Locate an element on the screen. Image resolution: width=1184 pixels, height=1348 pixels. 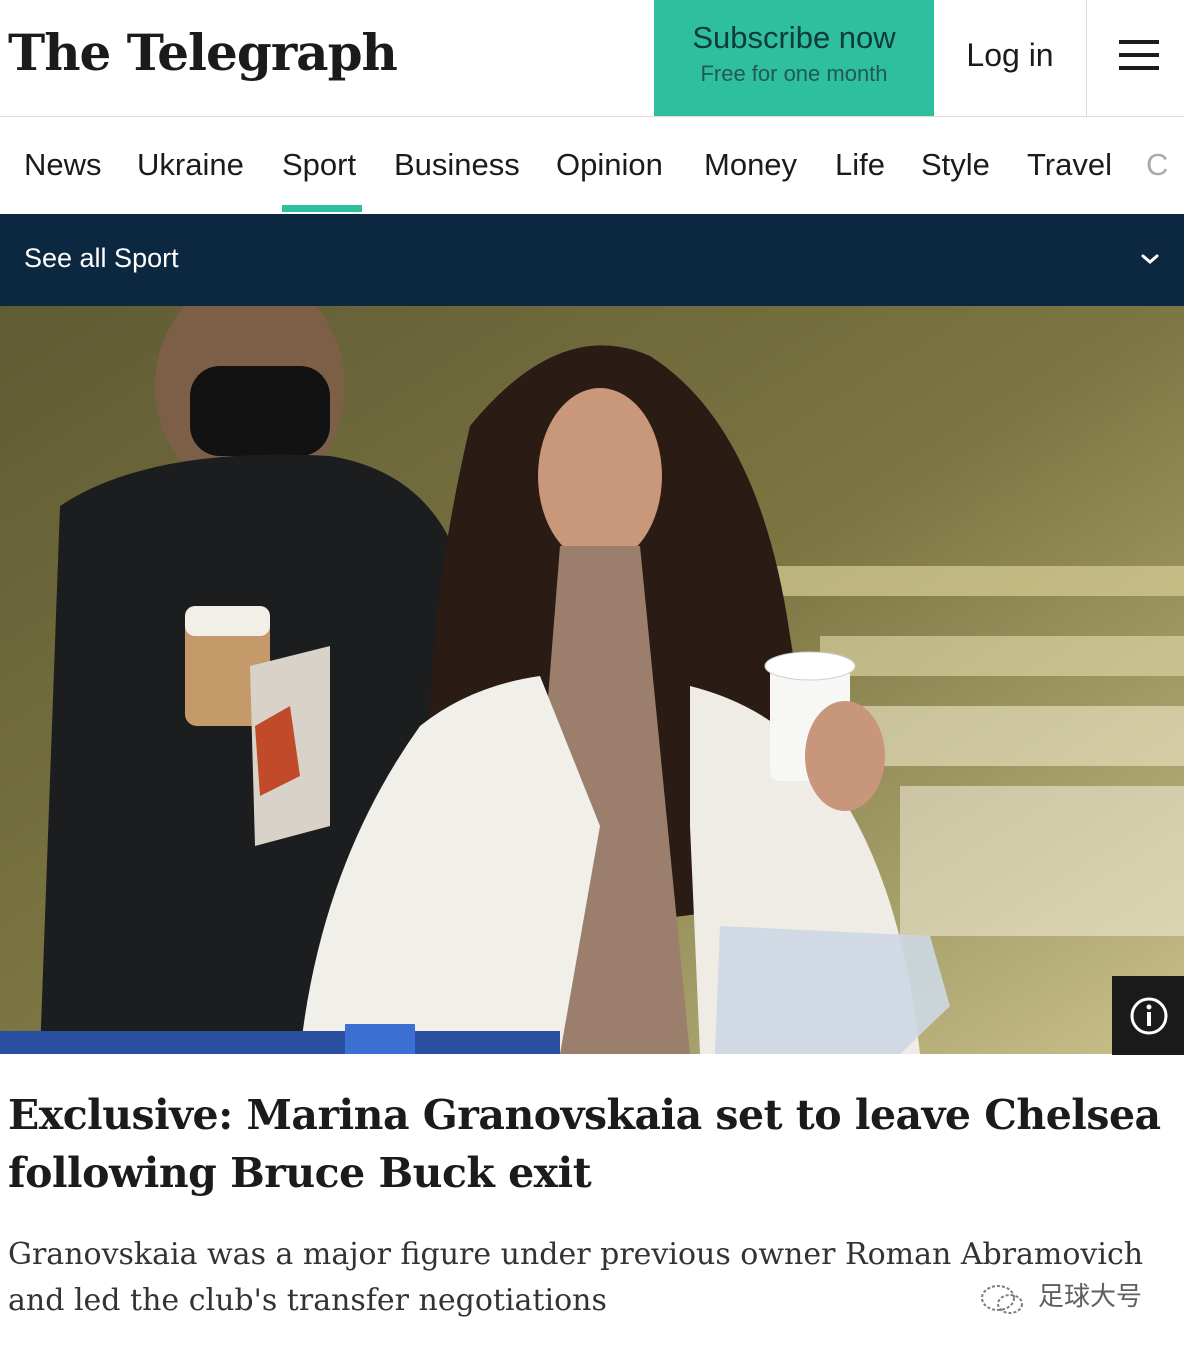
nav-item-sport: Sport is located at coordinates (319, 165).